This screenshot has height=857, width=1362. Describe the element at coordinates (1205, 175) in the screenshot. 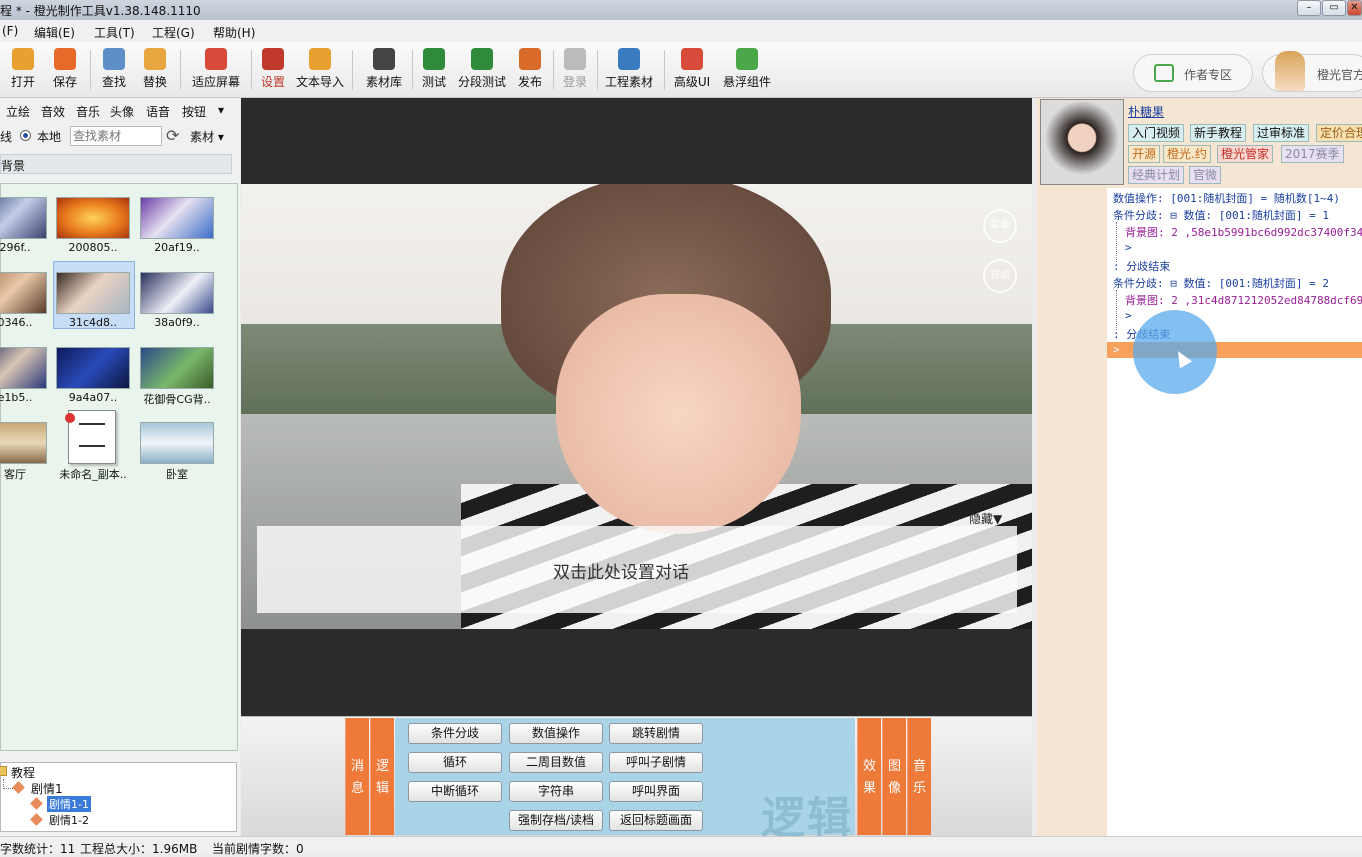

I see `tag-official-weibo: 官微` at that location.